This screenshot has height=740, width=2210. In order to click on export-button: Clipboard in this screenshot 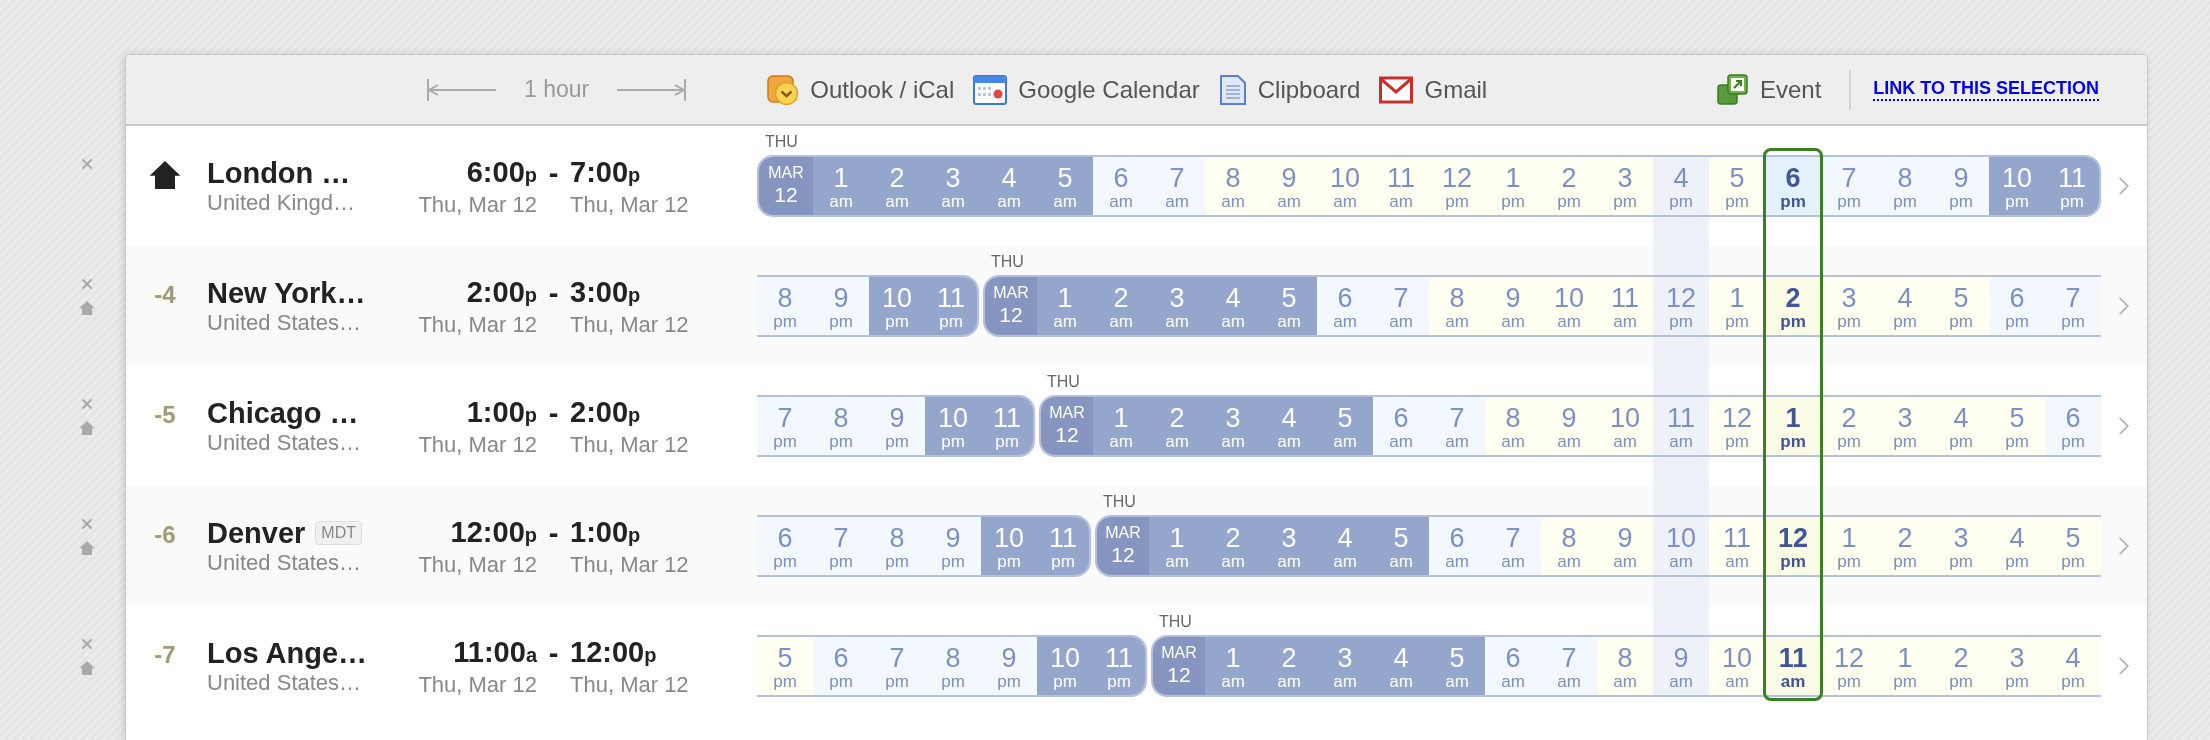, I will do `click(1289, 89)`.